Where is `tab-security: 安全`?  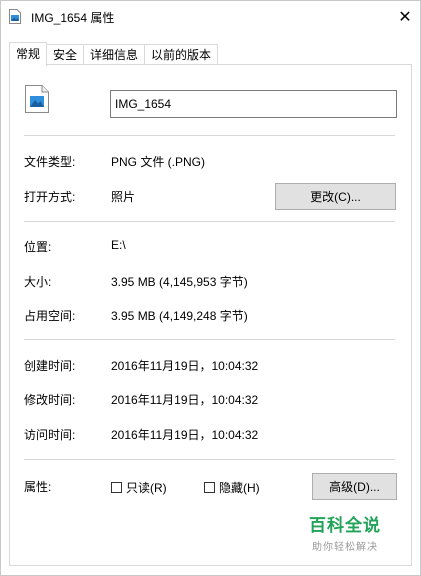 tab-security: 安全 is located at coordinates (65, 54).